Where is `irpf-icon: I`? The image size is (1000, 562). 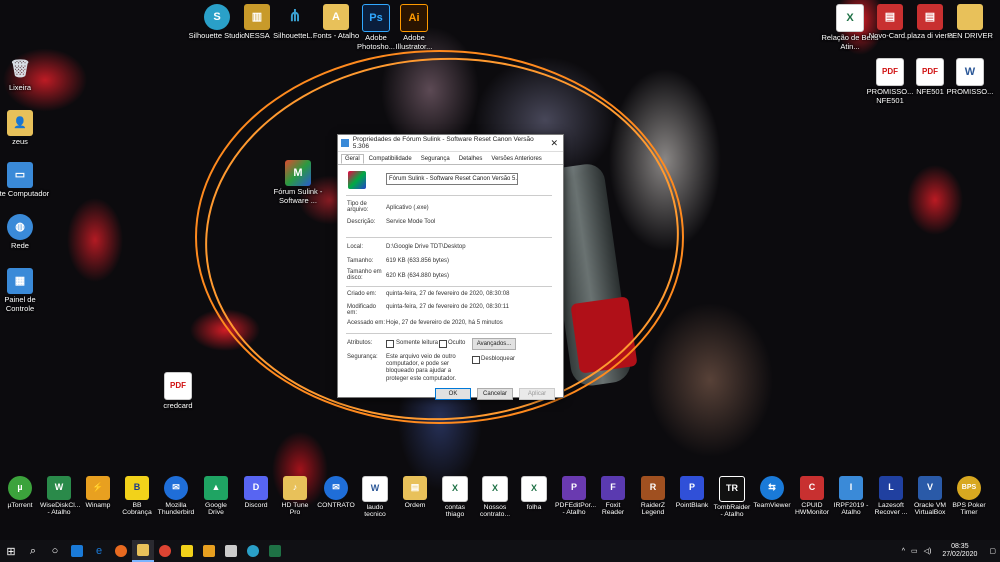 irpf-icon: I is located at coordinates (851, 488).